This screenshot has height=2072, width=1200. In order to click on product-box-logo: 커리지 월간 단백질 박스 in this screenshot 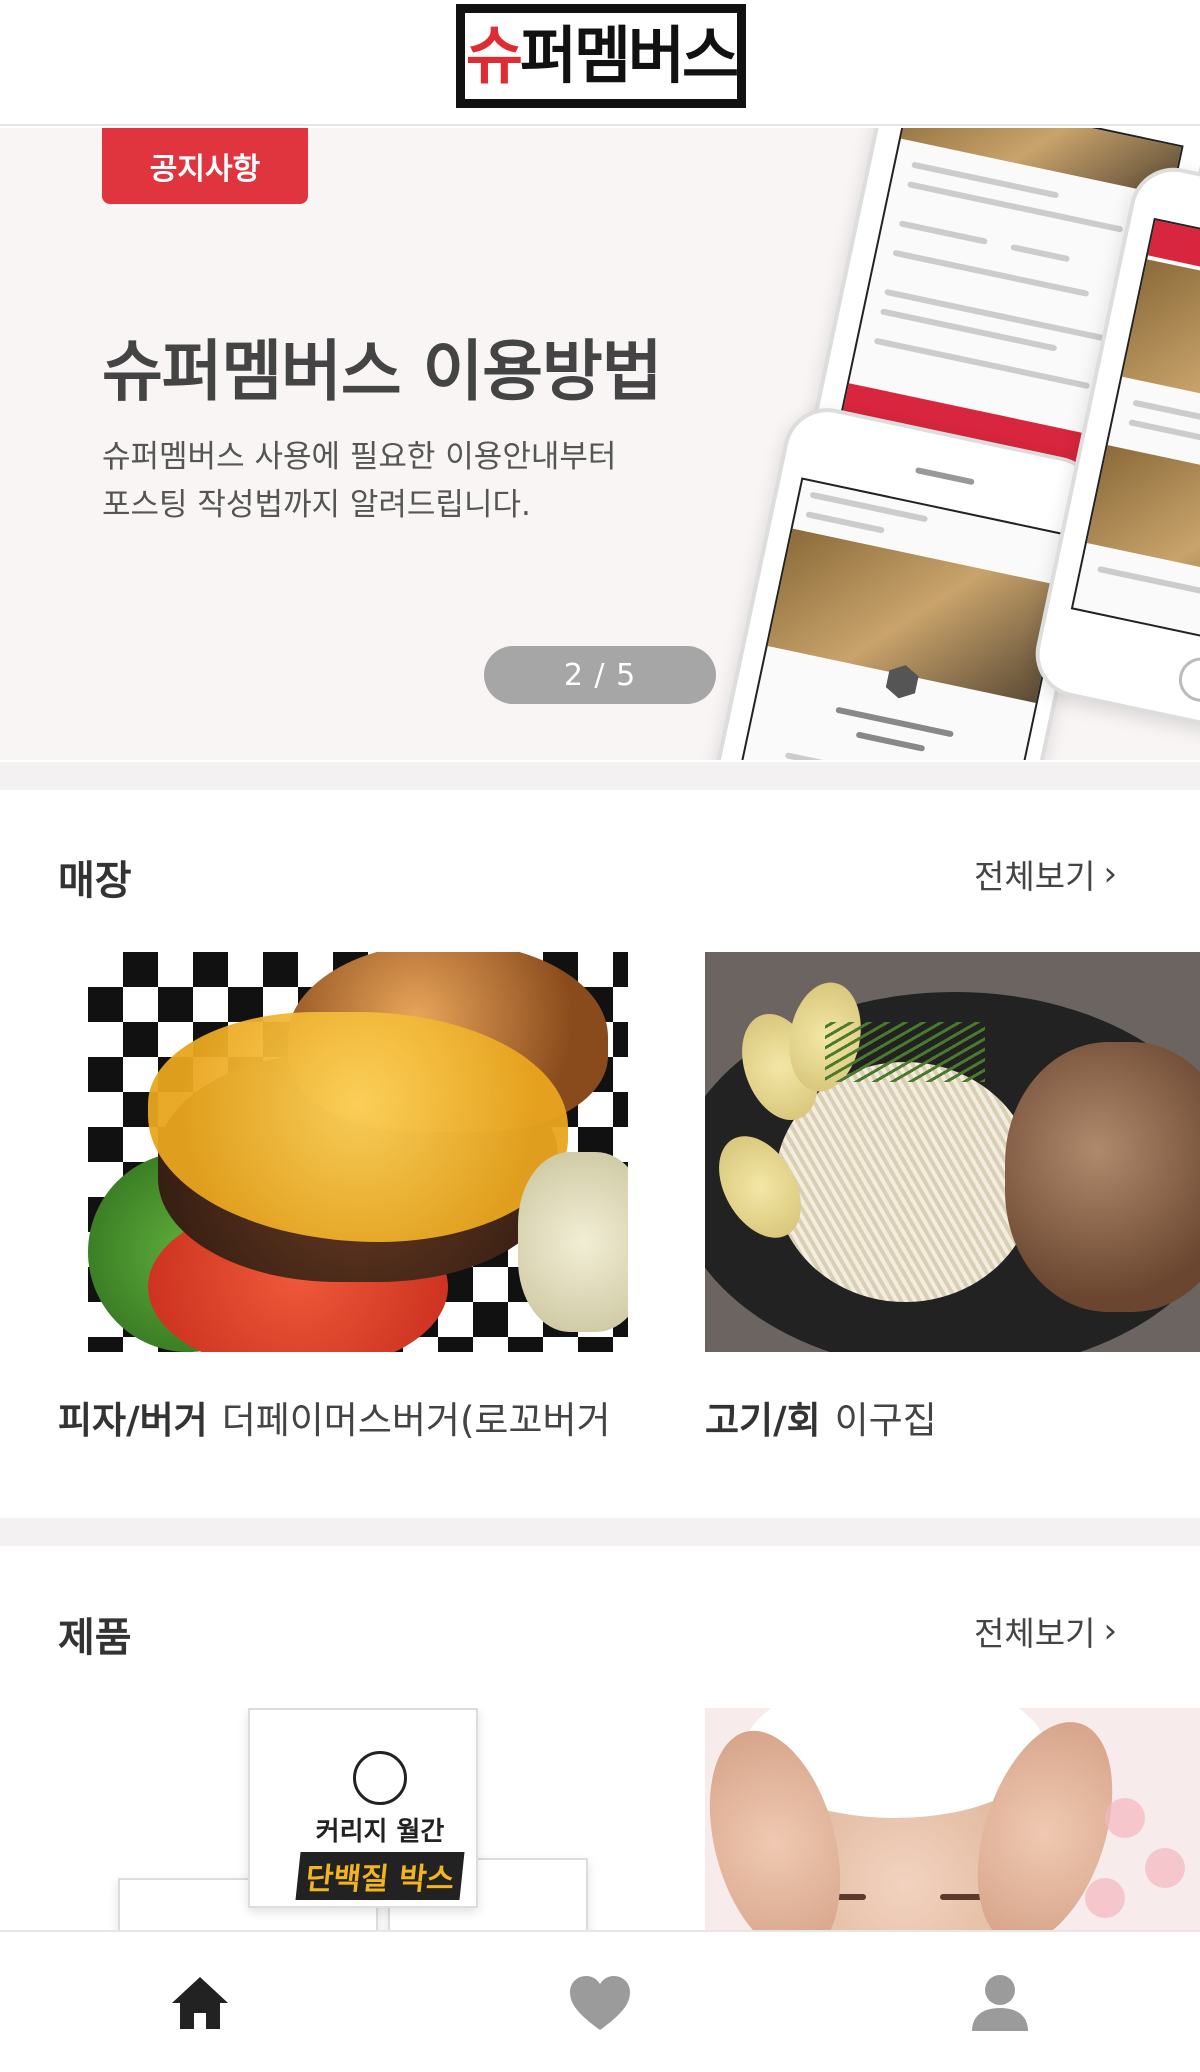, I will do `click(380, 1825)`.